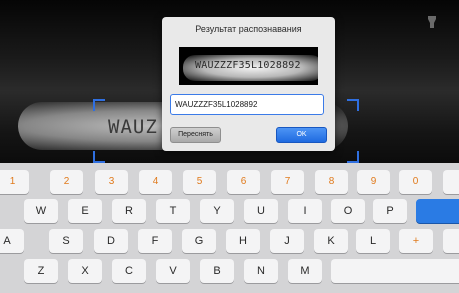 This screenshot has height=293, width=459. What do you see at coordinates (199, 182) in the screenshot?
I see `key-5: 5` at bounding box center [199, 182].